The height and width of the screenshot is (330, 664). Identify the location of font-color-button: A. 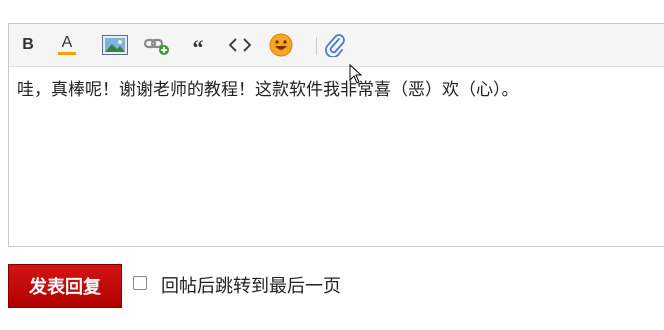
(67, 45).